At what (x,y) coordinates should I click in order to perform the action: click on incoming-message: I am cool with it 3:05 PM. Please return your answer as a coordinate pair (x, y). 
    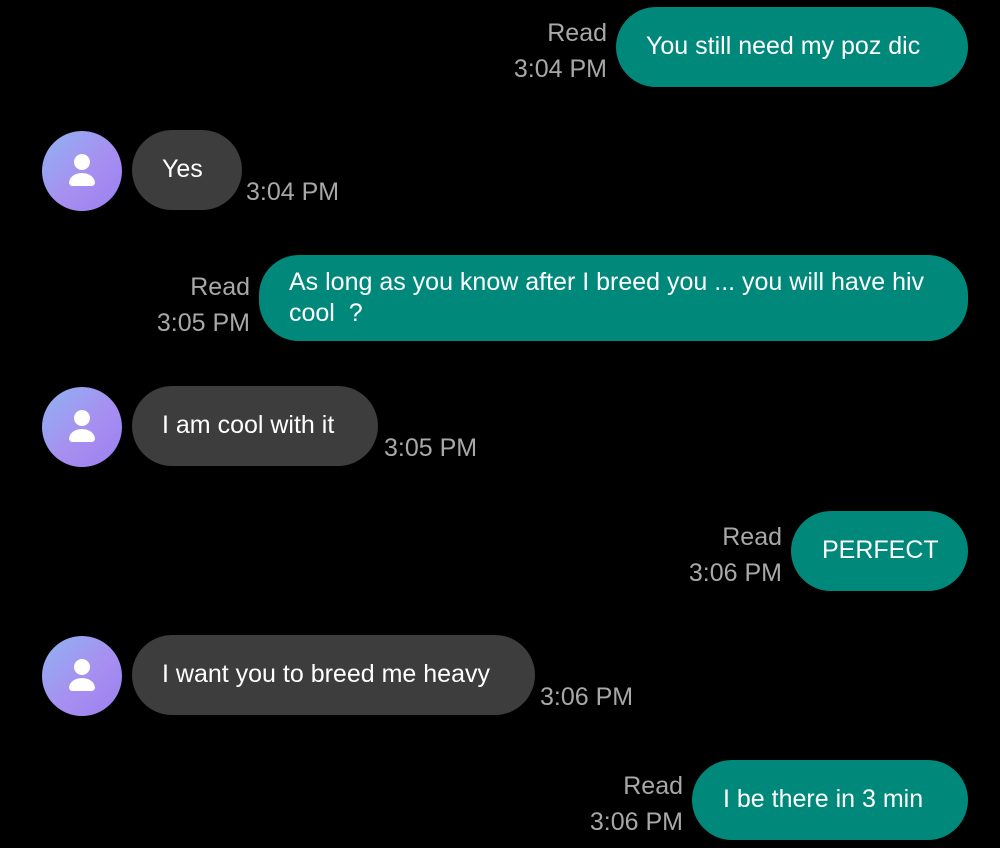
    Looking at the image, I should click on (500, 427).